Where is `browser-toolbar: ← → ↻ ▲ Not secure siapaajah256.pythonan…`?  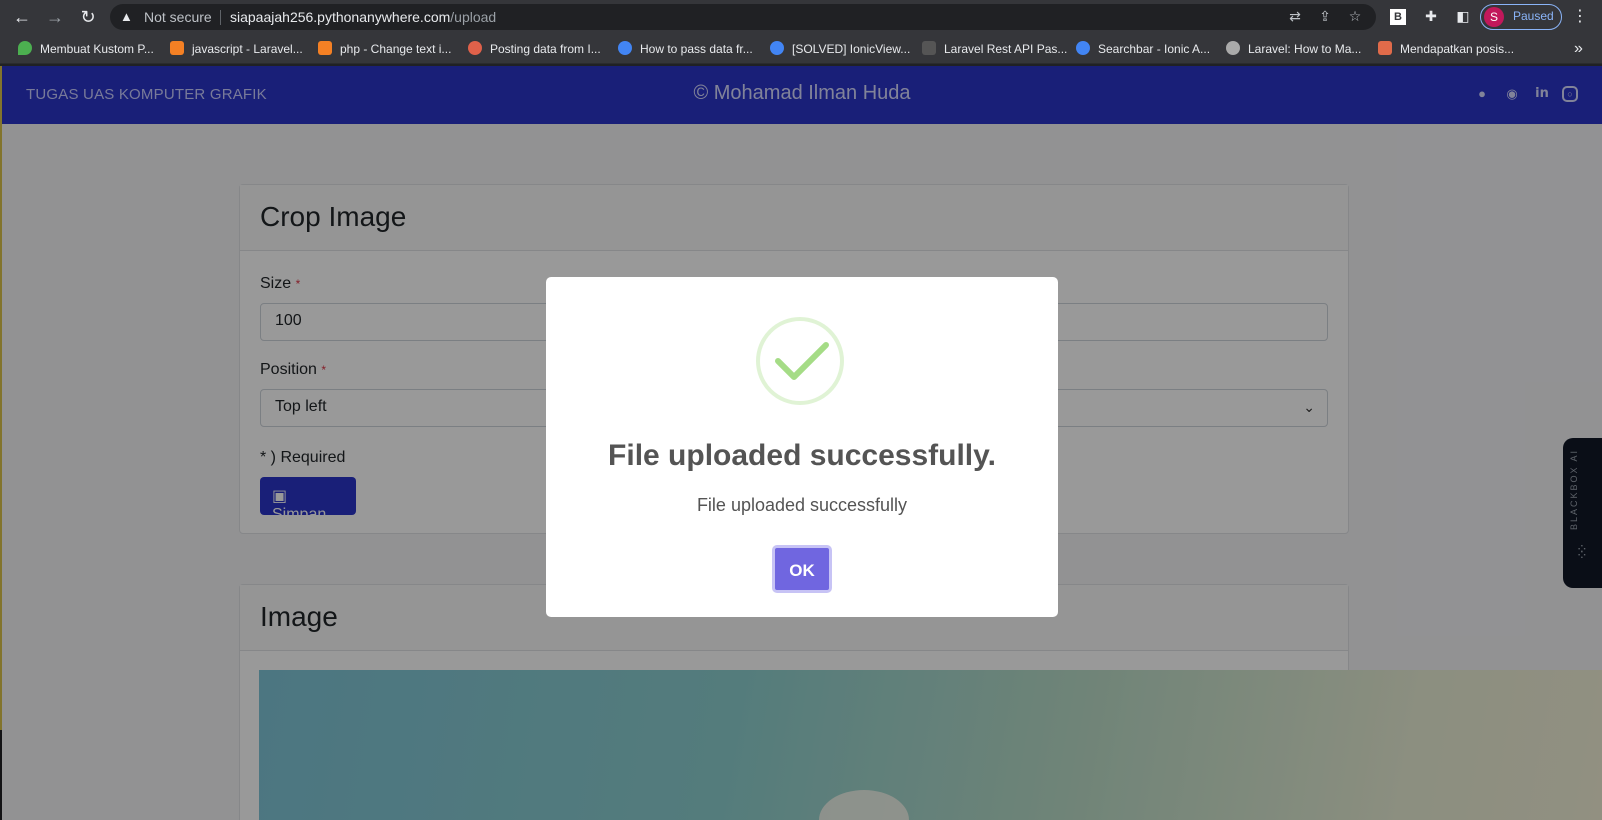 browser-toolbar: ← → ↻ ▲ Not secure siapaajah256.pythonan… is located at coordinates (801, 17).